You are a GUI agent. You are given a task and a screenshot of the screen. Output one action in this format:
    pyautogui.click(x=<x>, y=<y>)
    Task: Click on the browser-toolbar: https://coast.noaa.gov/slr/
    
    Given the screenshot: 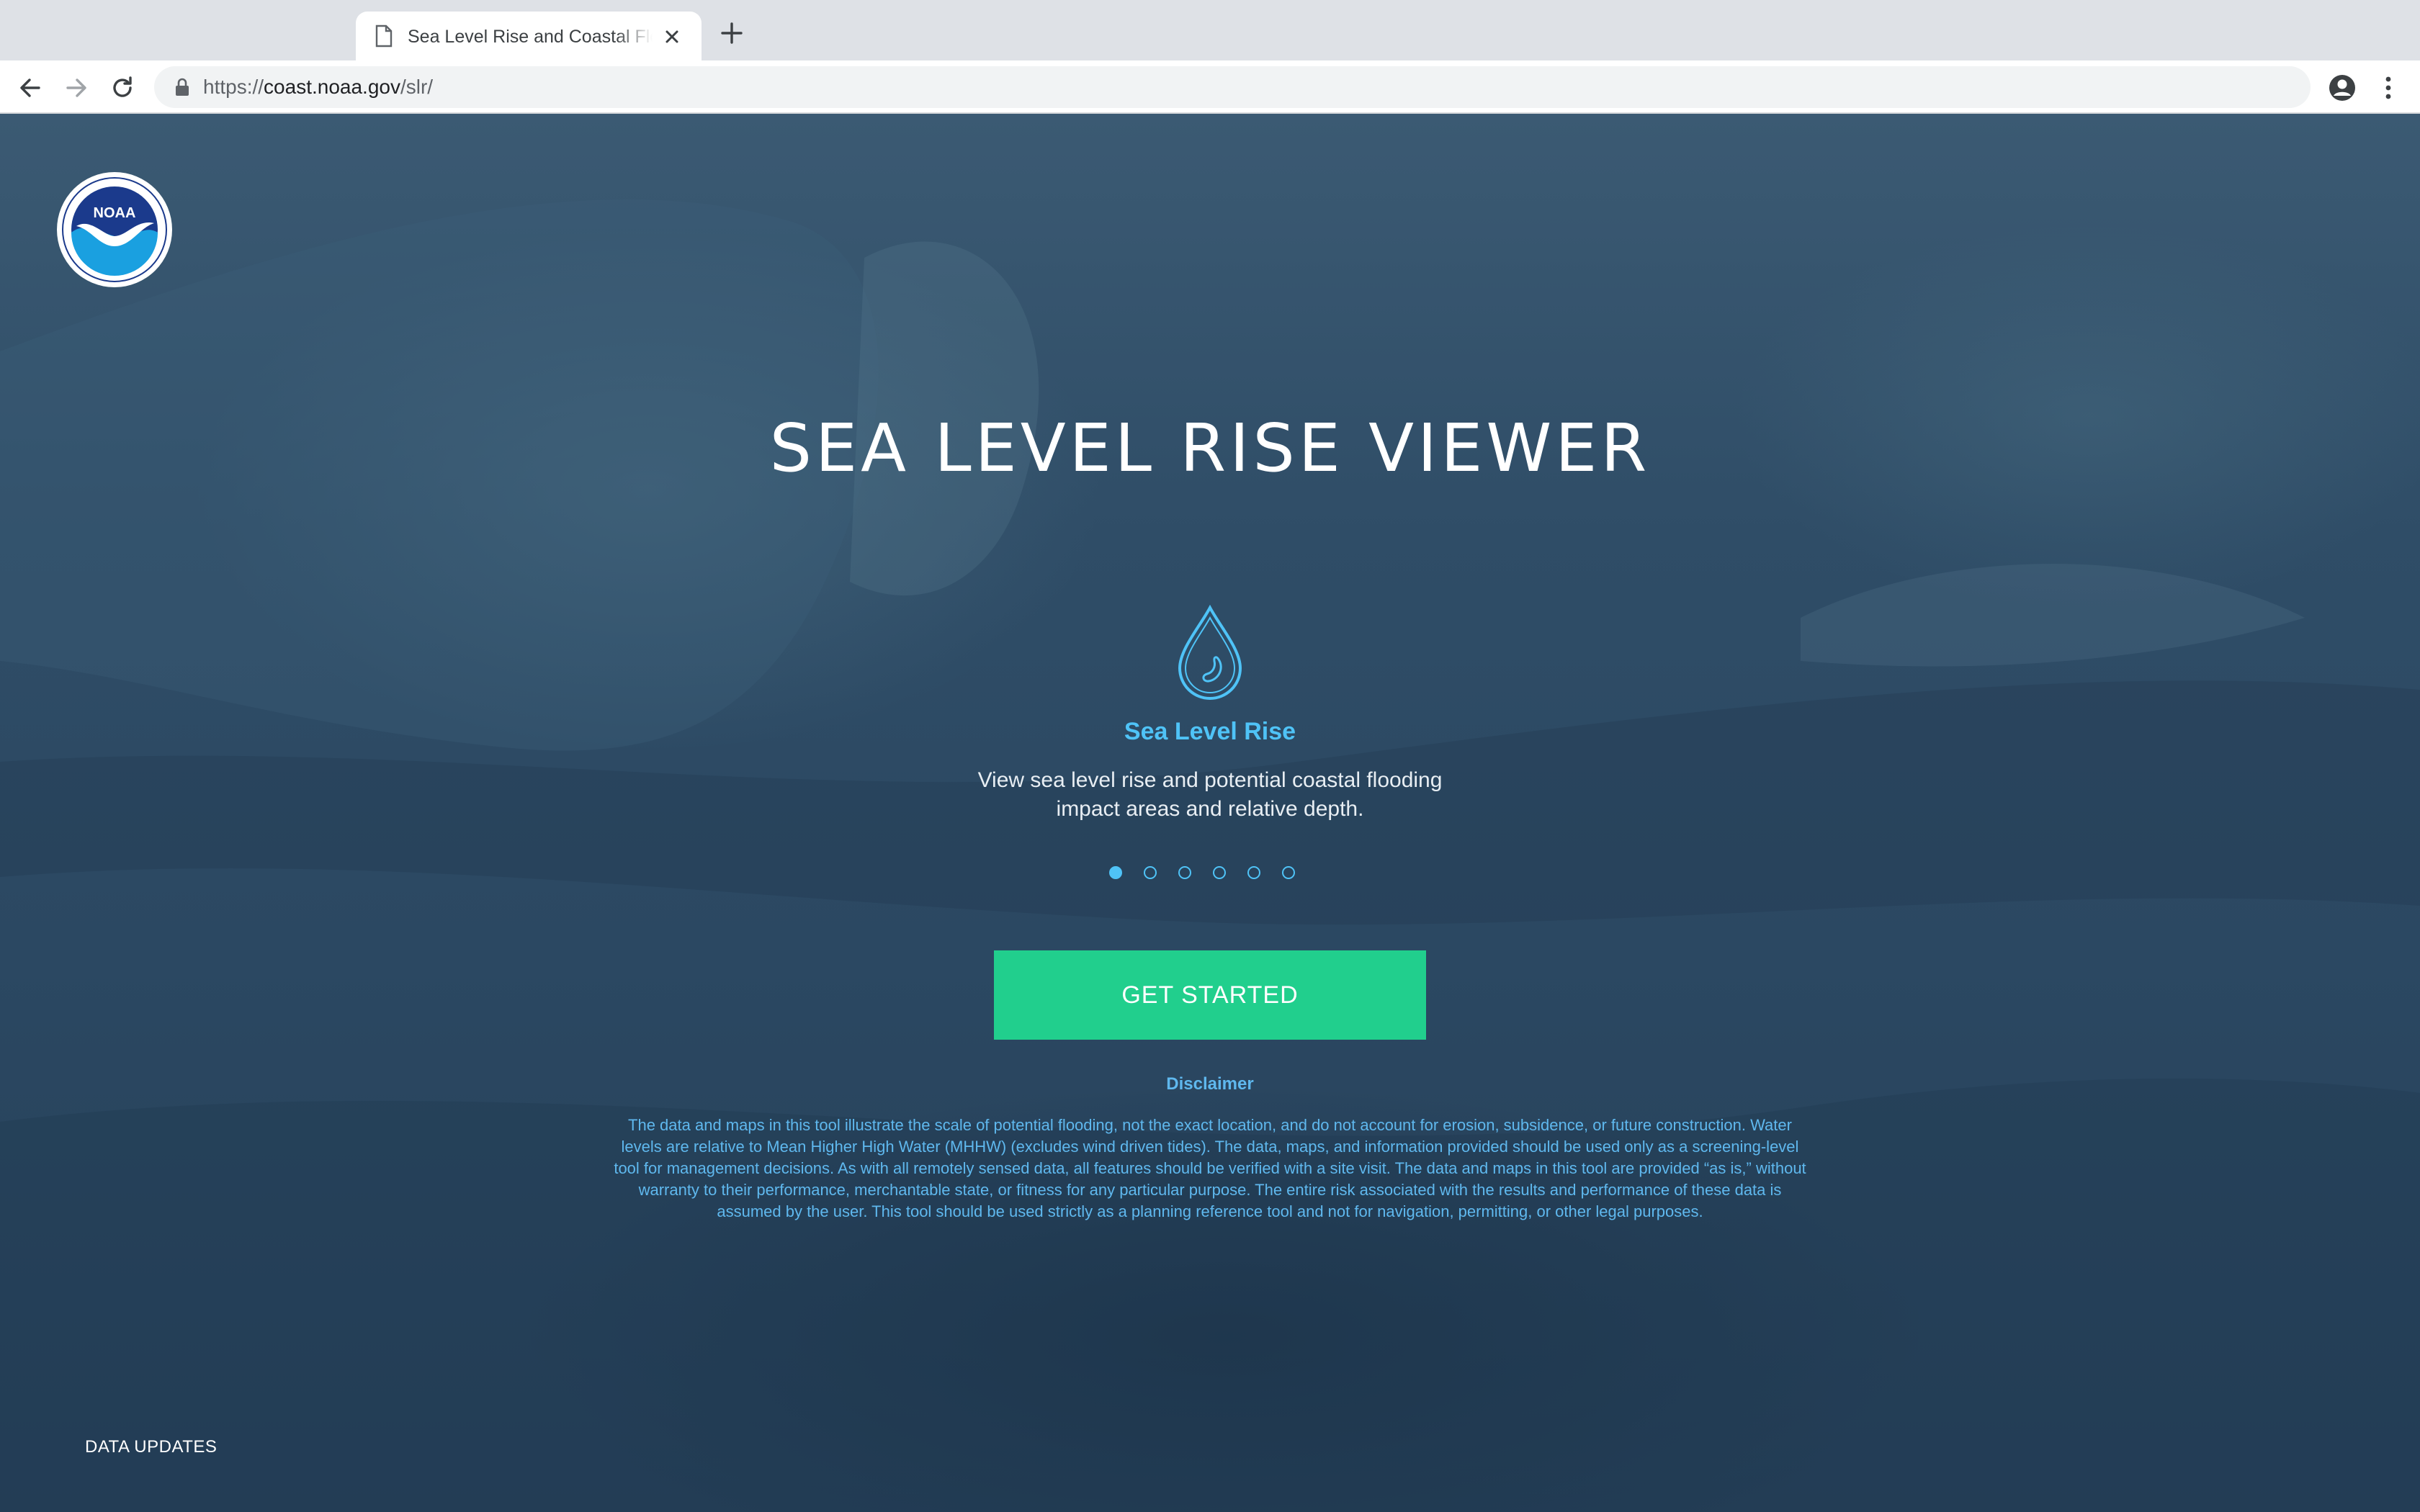 What is the action you would take?
    pyautogui.click(x=1210, y=87)
    